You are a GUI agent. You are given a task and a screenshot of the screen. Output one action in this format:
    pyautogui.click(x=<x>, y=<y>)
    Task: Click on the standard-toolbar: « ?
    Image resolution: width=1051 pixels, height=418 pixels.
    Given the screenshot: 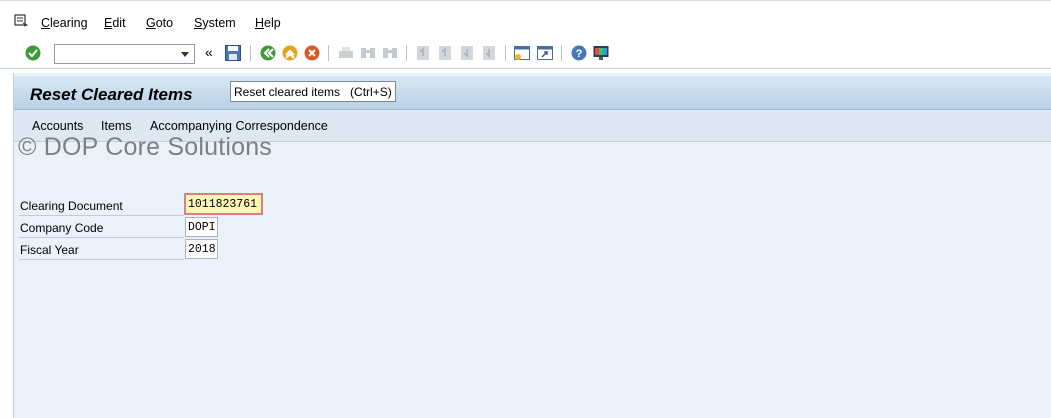 What is the action you would take?
    pyautogui.click(x=525, y=53)
    